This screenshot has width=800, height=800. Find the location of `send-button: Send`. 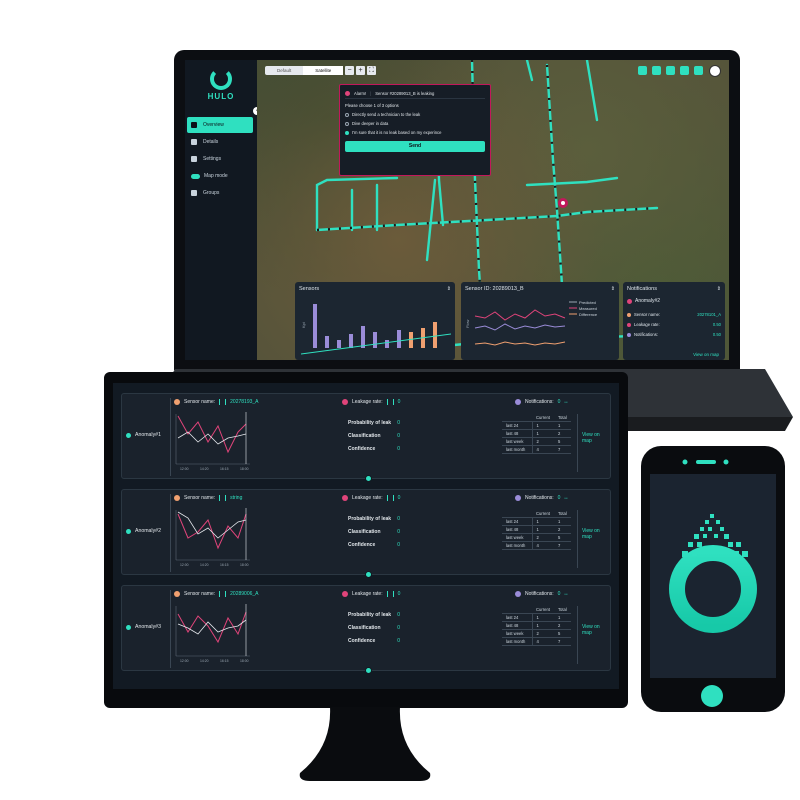

send-button: Send is located at coordinates (415, 146).